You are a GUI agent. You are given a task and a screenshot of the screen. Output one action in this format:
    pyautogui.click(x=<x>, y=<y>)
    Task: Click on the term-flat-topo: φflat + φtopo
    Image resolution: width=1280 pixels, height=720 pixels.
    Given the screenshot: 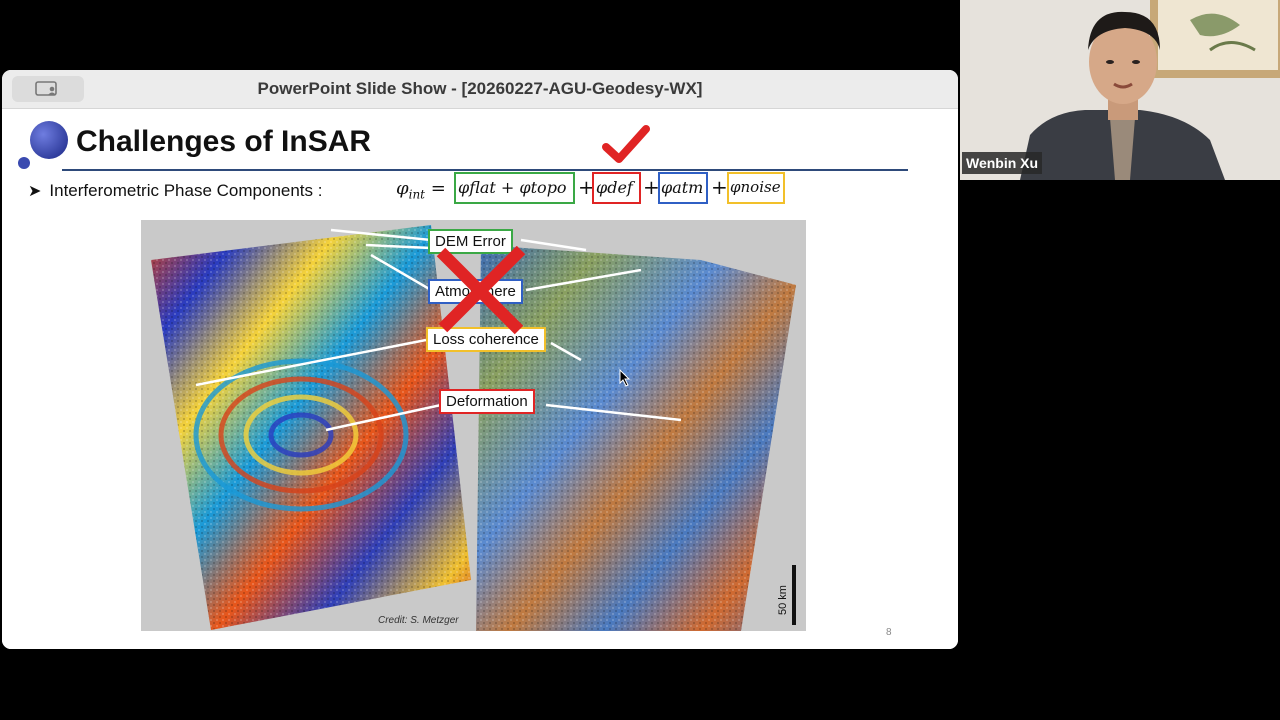 What is the action you would take?
    pyautogui.click(x=512, y=187)
    